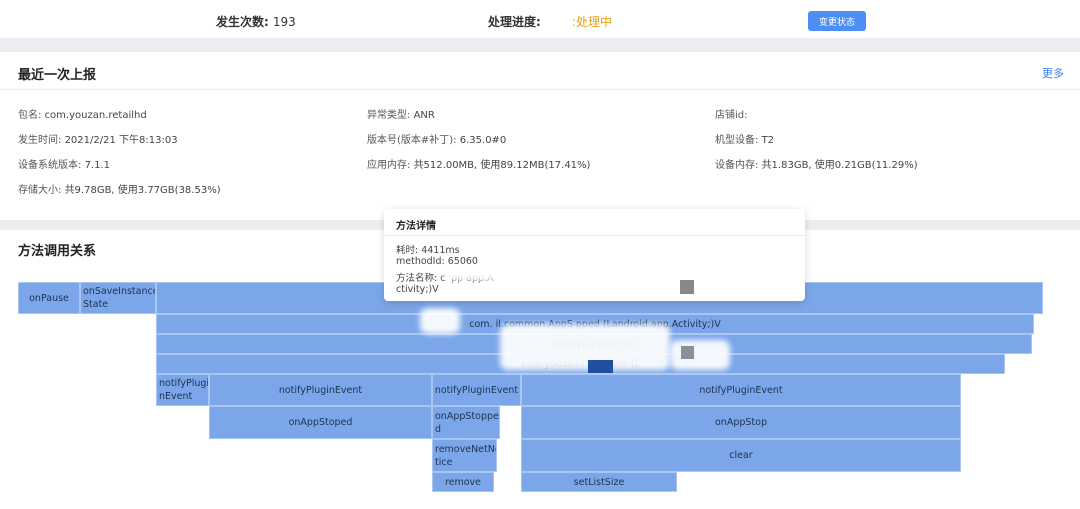  I want to click on device-memory-field: 设备内存: 共1.83GB, 使用0.21GB(11.29%), so click(816, 165).